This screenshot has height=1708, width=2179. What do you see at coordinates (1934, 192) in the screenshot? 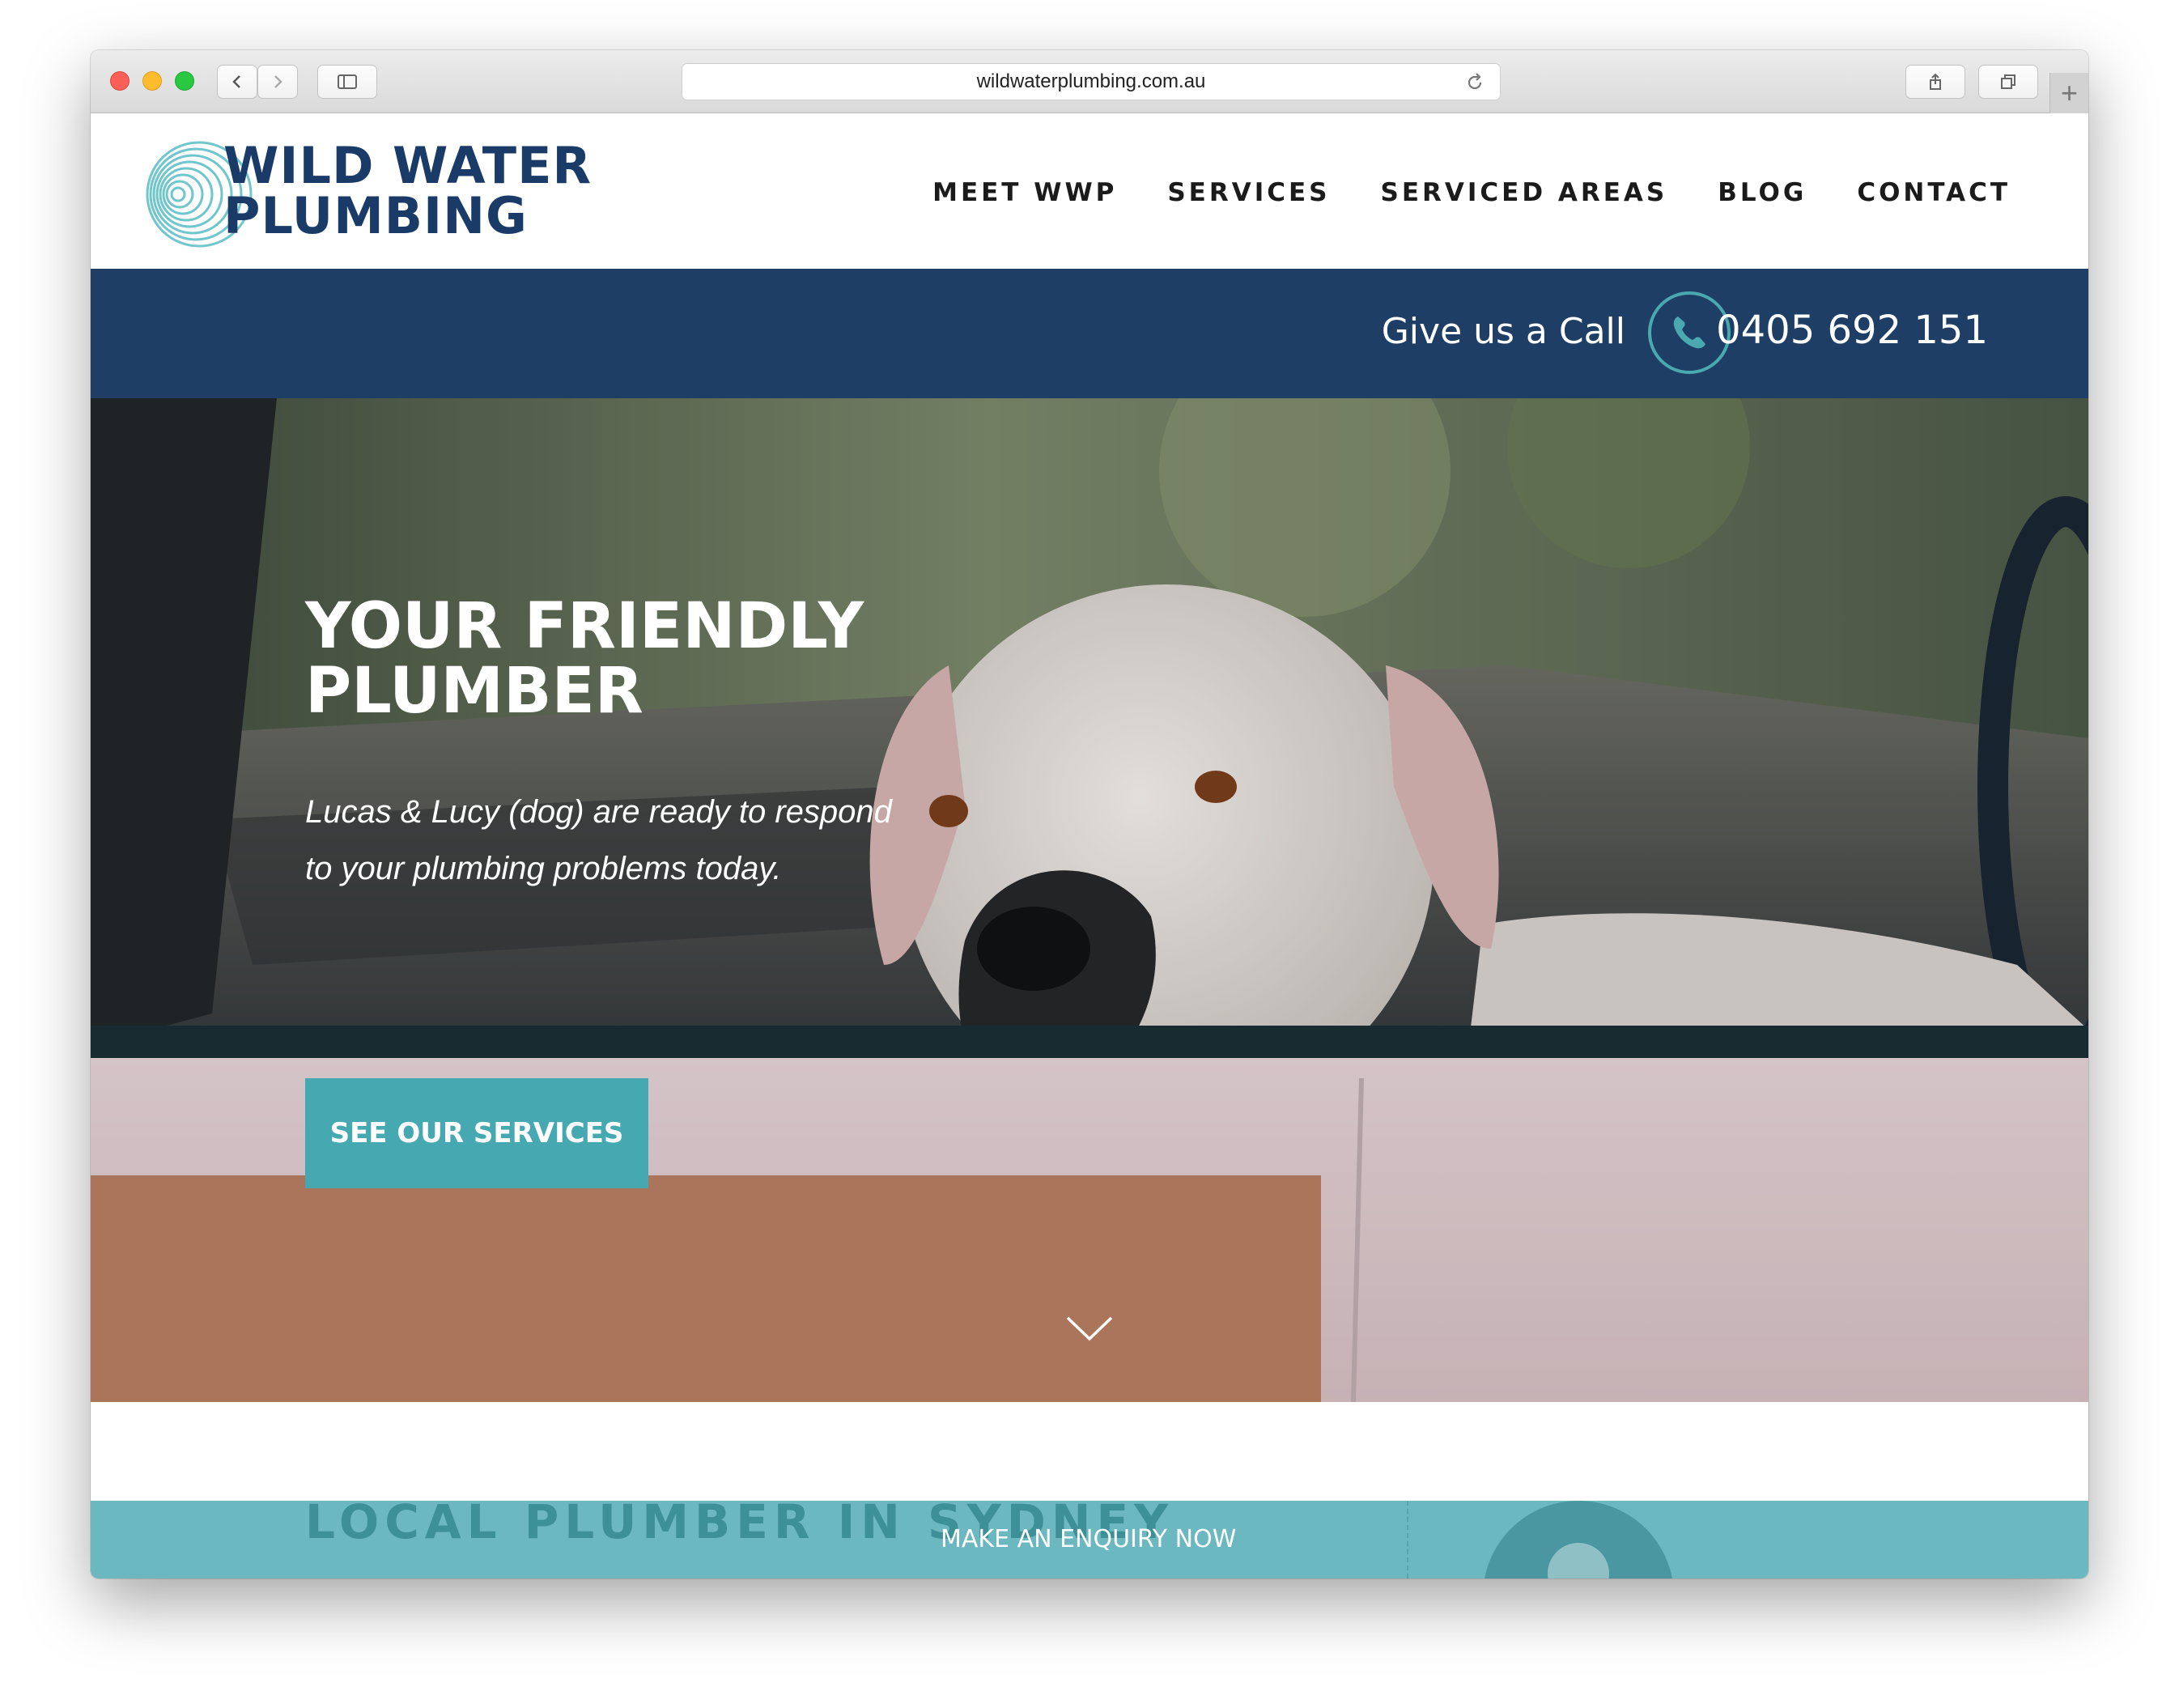
I see `nav-contact: CONTACT` at bounding box center [1934, 192].